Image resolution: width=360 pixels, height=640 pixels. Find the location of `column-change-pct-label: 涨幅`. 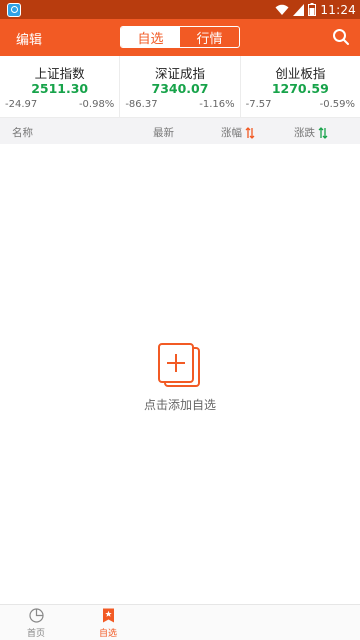

column-change-pct-label: 涨幅 is located at coordinates (231, 133).